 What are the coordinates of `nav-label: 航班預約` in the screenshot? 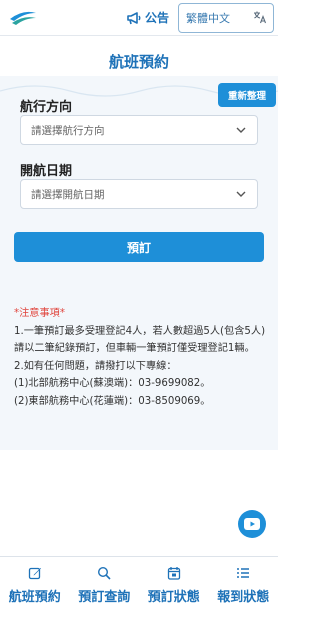 It's located at (34, 597).